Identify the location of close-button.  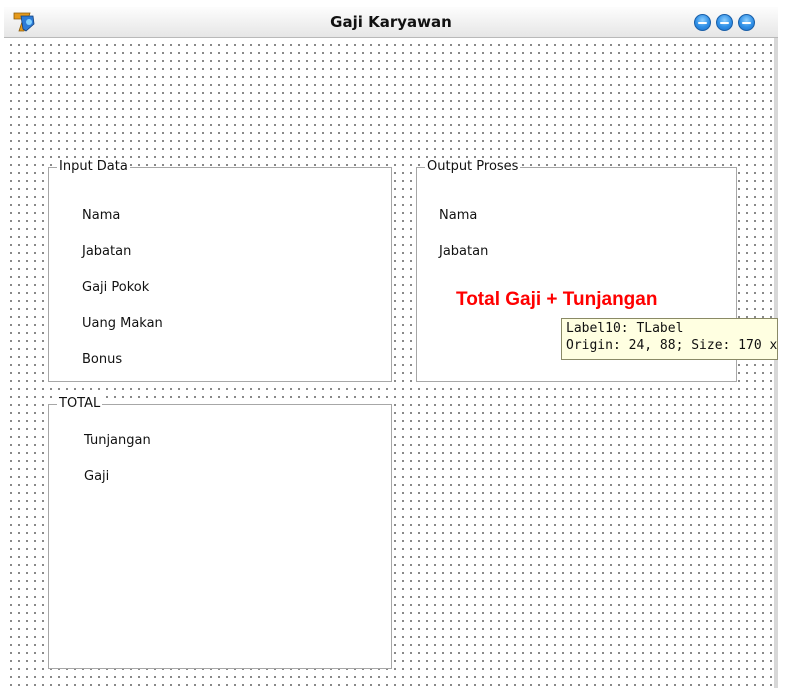
(746, 22).